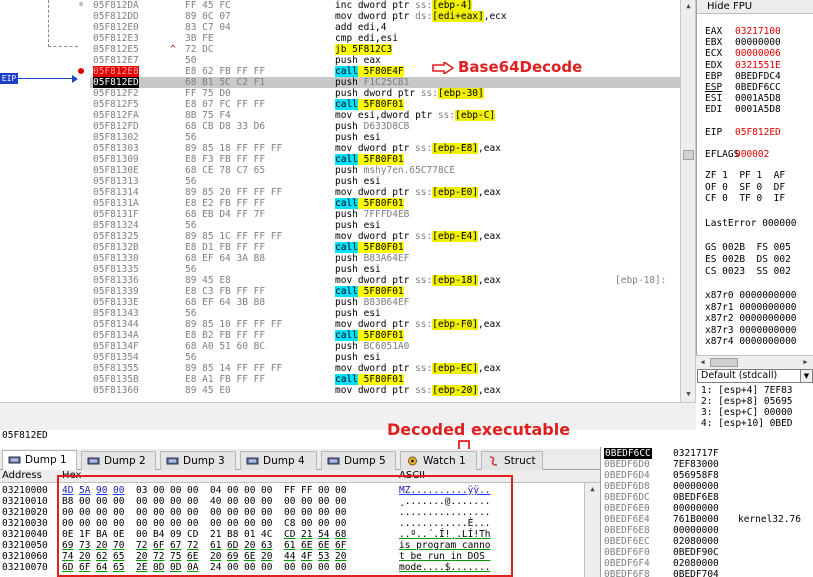  I want to click on disasm-row: 05F812FD 68 CB D8 33 D6 push D633D8CB, so click(385, 126).